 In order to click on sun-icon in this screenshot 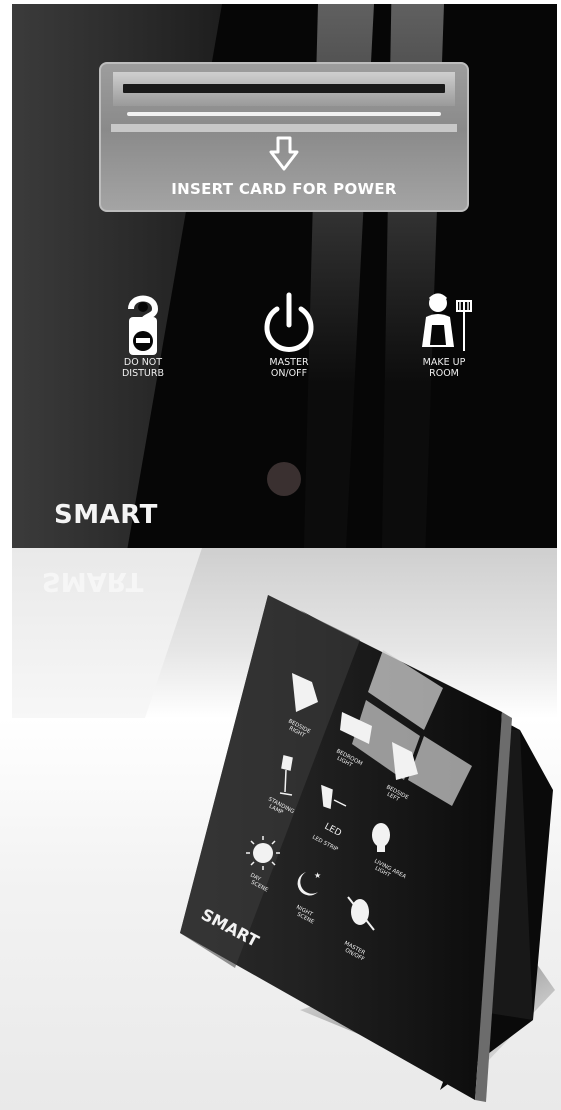, I will do `click(263, 853)`.